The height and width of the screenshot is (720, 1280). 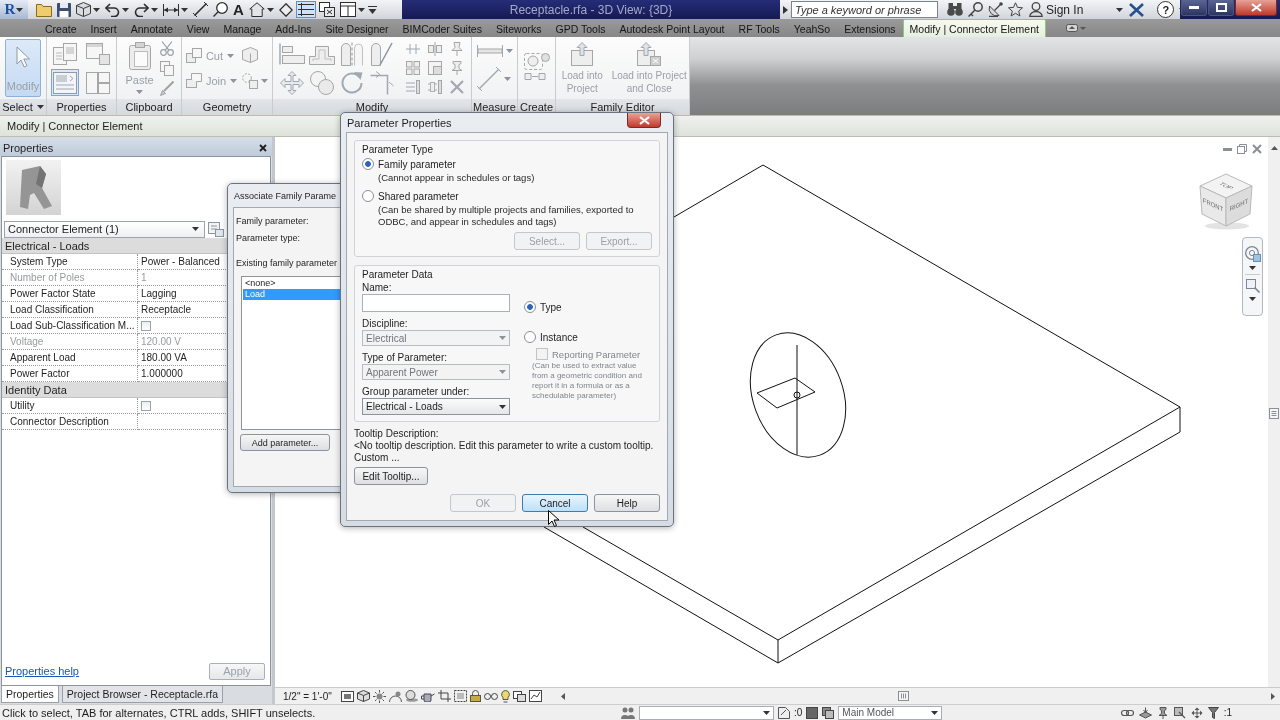 I want to click on horizontal-dimension-icon, so click(x=489, y=51).